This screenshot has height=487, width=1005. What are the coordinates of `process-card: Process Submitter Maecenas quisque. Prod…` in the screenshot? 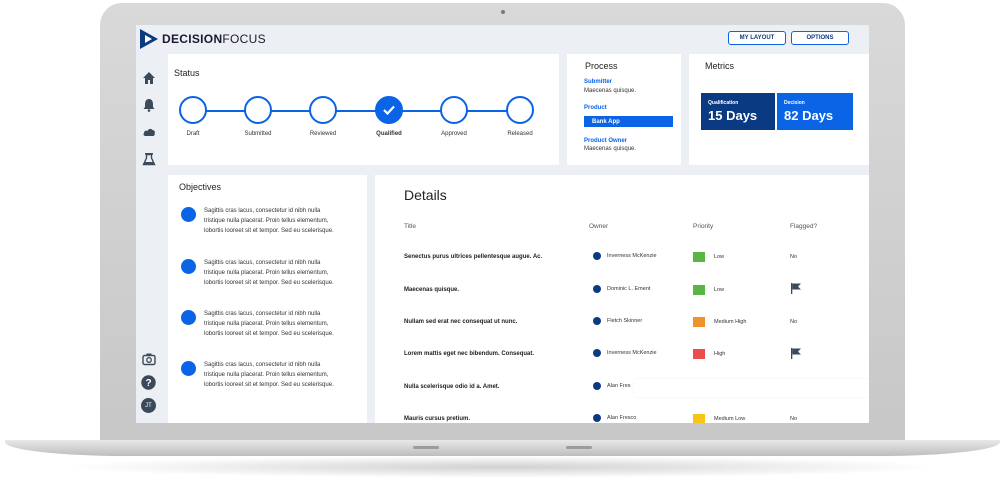 It's located at (624, 109).